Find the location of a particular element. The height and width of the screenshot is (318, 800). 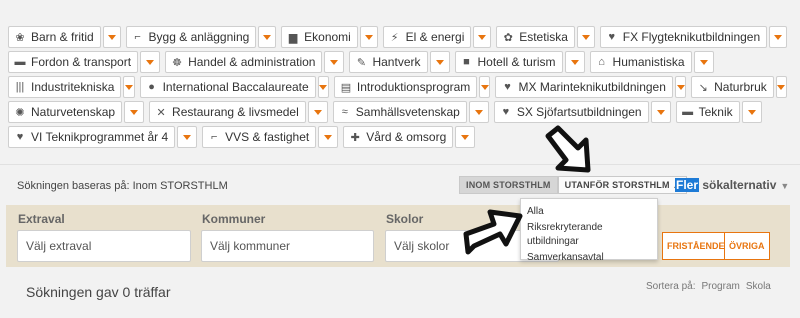

dropdown-option-alla: Alla is located at coordinates (589, 212).